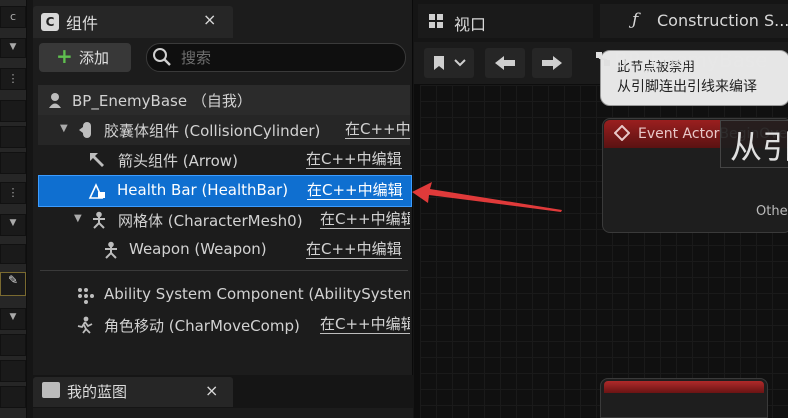 The width and height of the screenshot is (788, 418). Describe the element at coordinates (449, 63) in the screenshot. I see `bookmark-button` at that location.